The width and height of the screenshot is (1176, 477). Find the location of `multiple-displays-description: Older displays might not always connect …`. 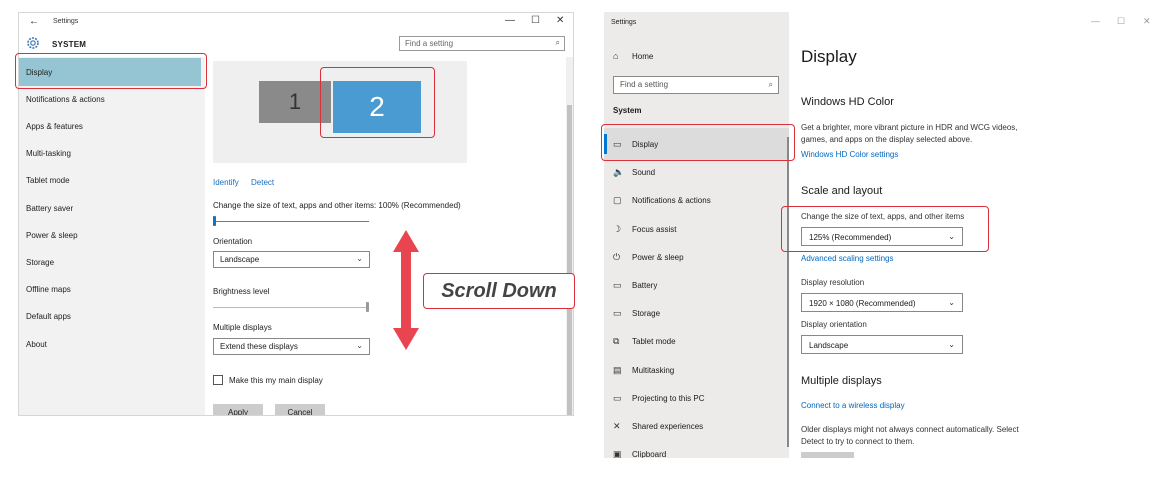

multiple-displays-description: Older displays might not always connect … is located at coordinates (910, 436).